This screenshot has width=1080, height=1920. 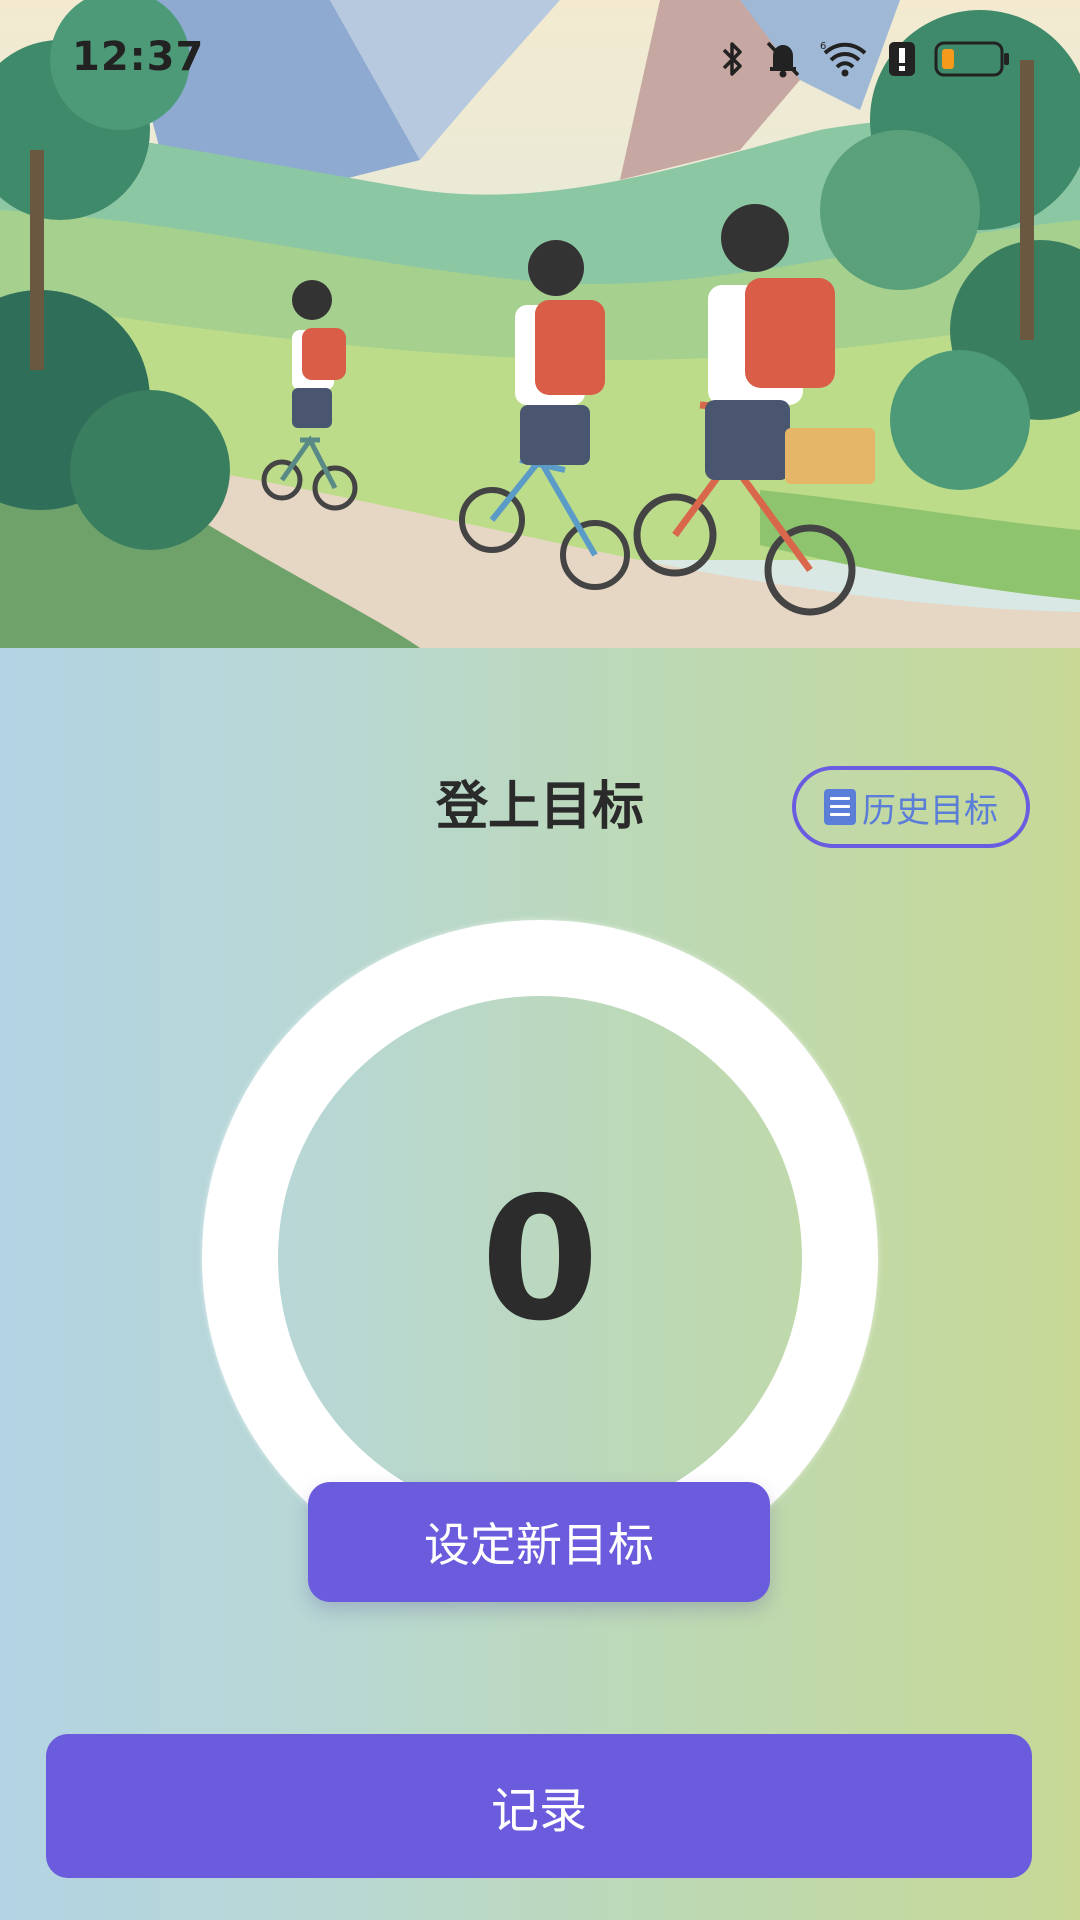 What do you see at coordinates (540, 1260) in the screenshot?
I see `progress-value: 0` at bounding box center [540, 1260].